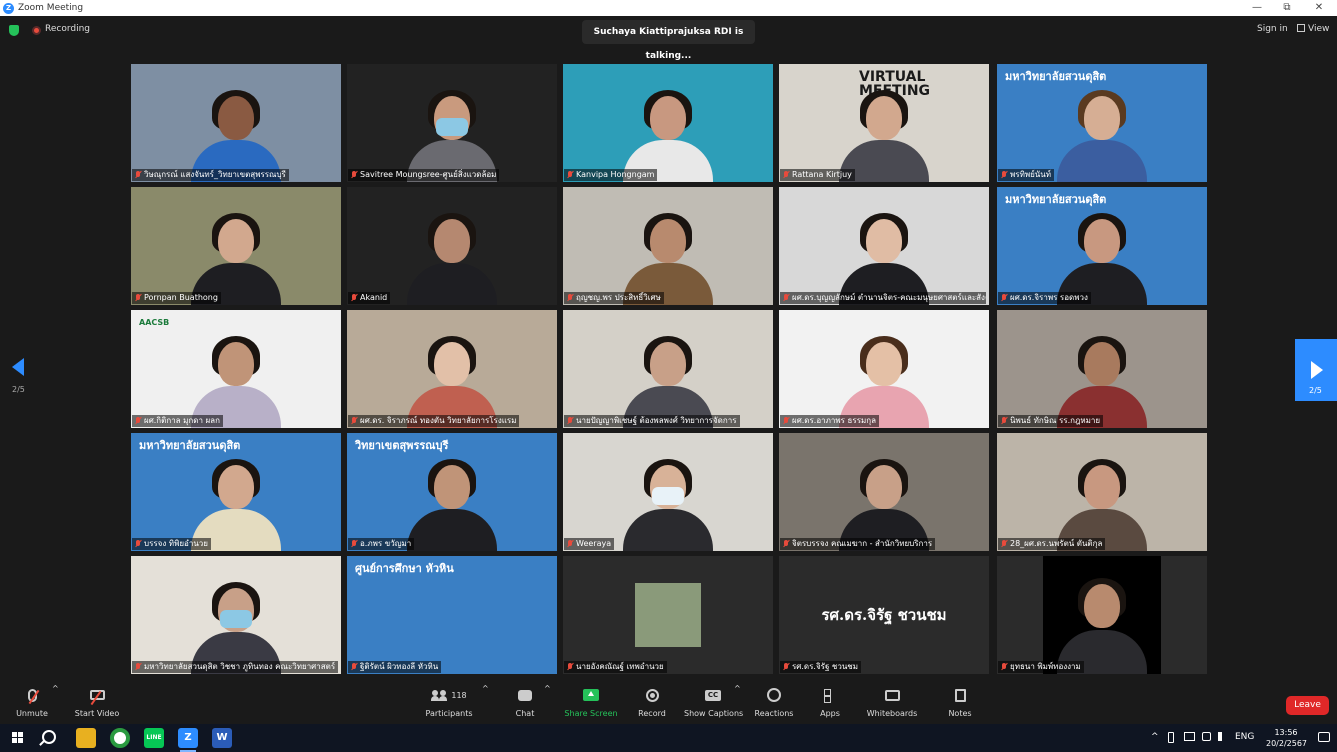 The height and width of the screenshot is (752, 1337). Describe the element at coordinates (1102, 615) in the screenshot. I see `participant-tile: ยุทธนา พิมพ์ทองงาม` at that location.